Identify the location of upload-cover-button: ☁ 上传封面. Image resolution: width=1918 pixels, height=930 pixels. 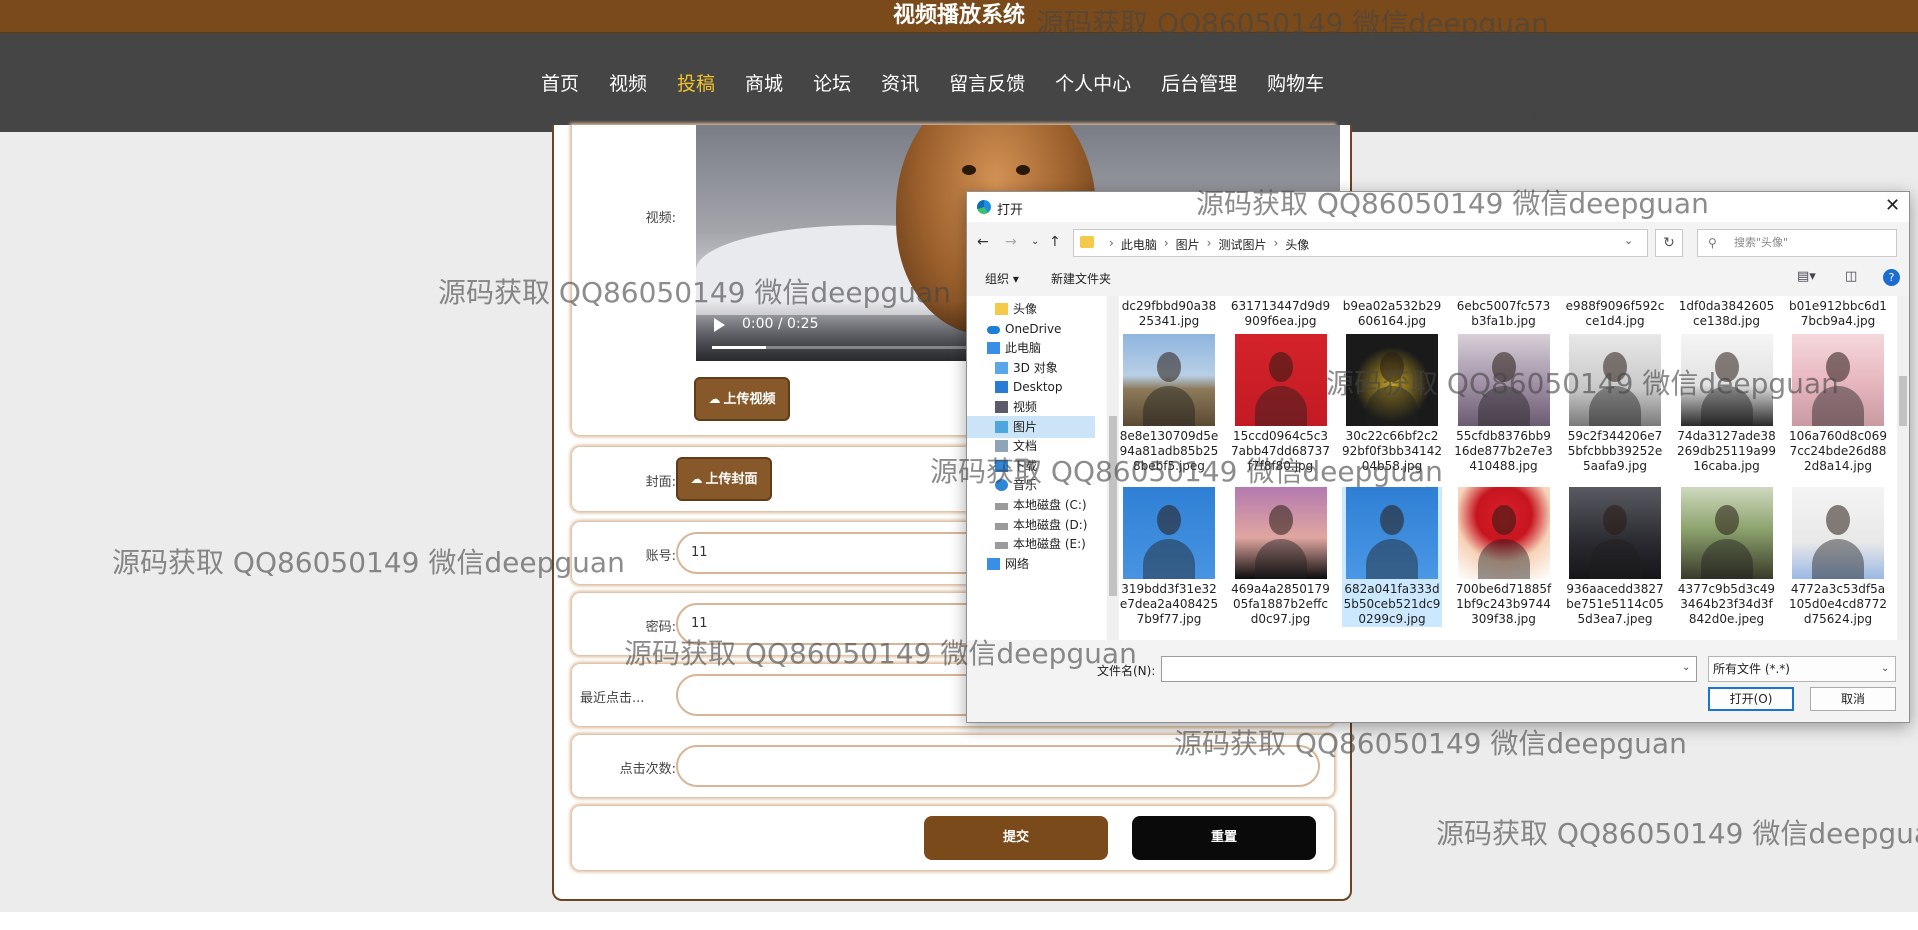
(724, 479).